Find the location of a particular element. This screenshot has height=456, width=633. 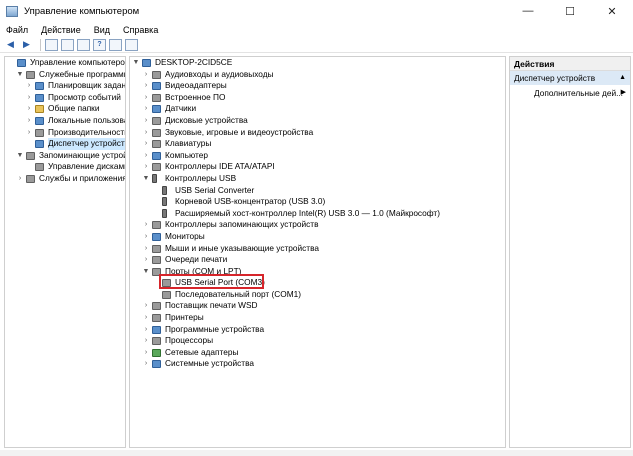

device-item: Последовательный порт (COM1) is located at coordinates (317, 295).